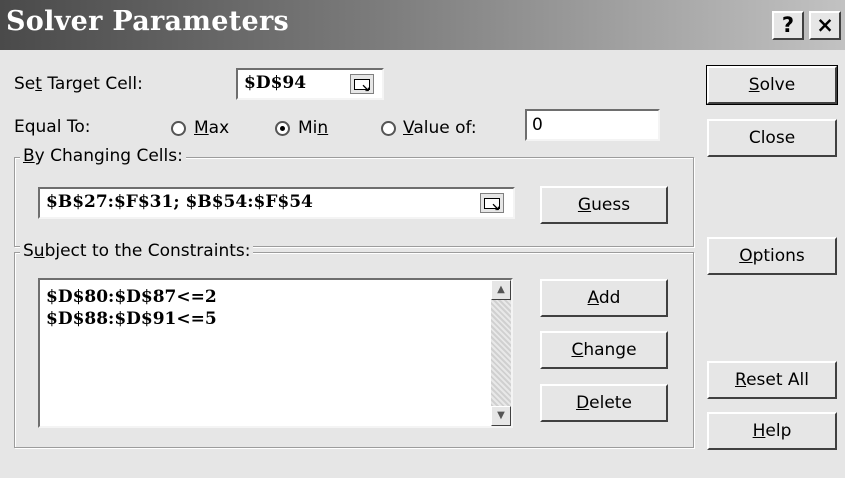 The height and width of the screenshot is (478, 845). What do you see at coordinates (604, 350) in the screenshot?
I see `change-button: Change` at bounding box center [604, 350].